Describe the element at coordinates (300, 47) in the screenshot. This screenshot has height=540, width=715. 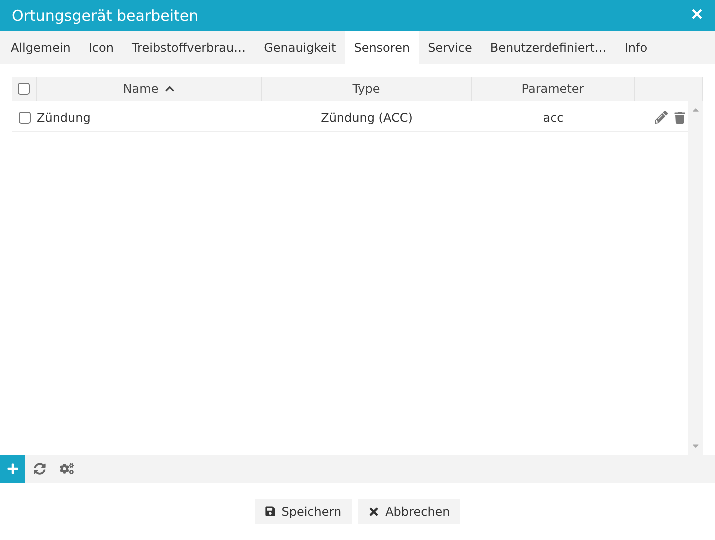
I see `tab: Genauigkeit` at that location.